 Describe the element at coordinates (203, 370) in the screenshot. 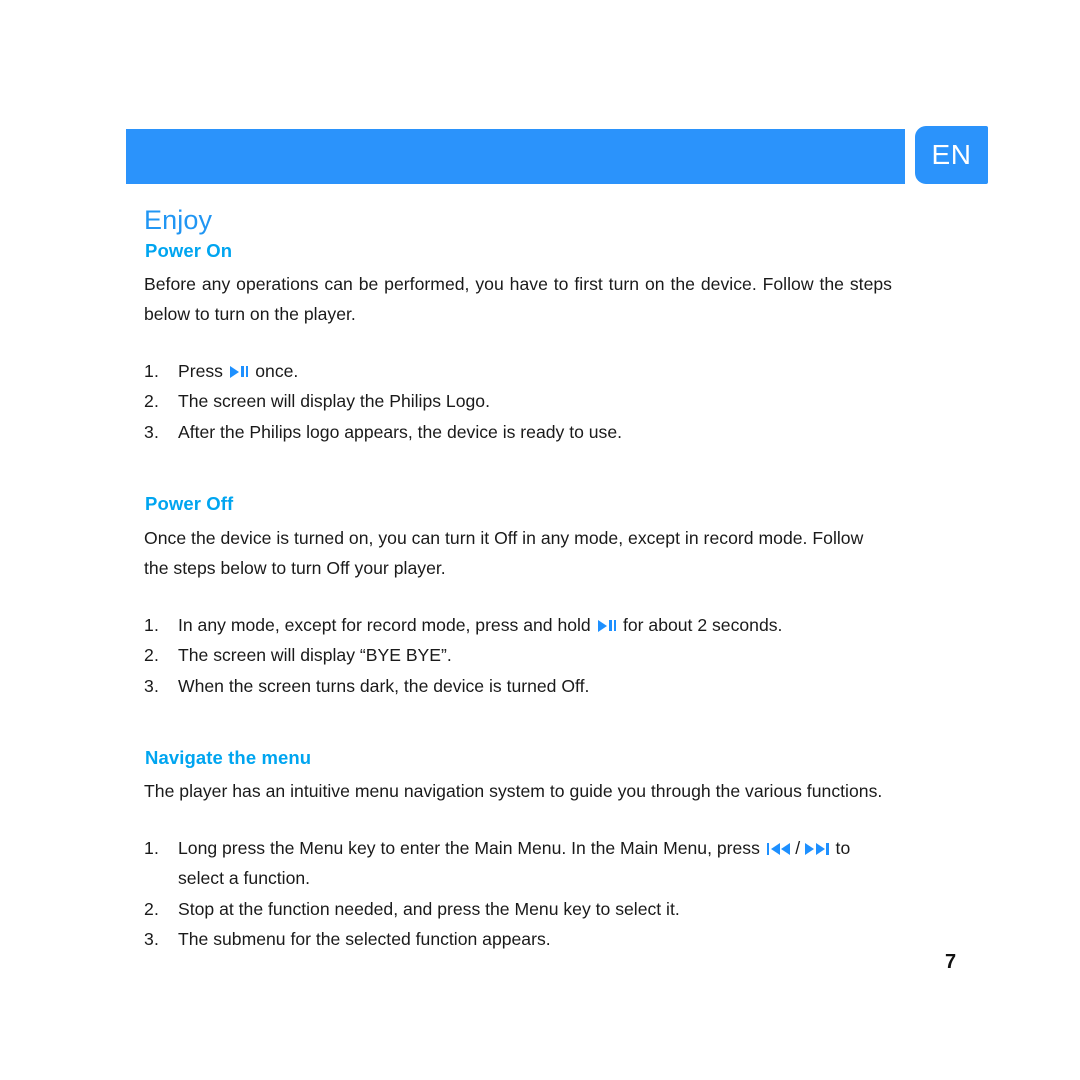

I see `step-text-before: Press` at that location.